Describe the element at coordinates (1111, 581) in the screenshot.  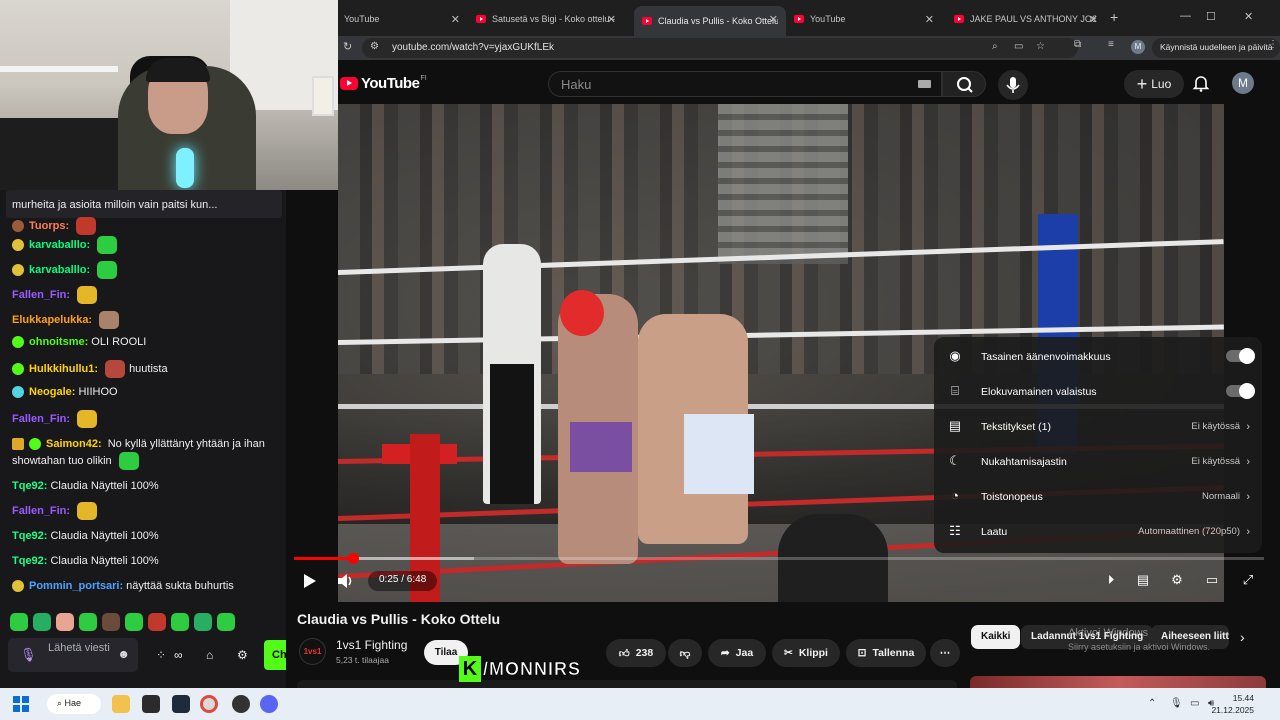
I see `autoplay-toggle-icon: ⏵` at that location.